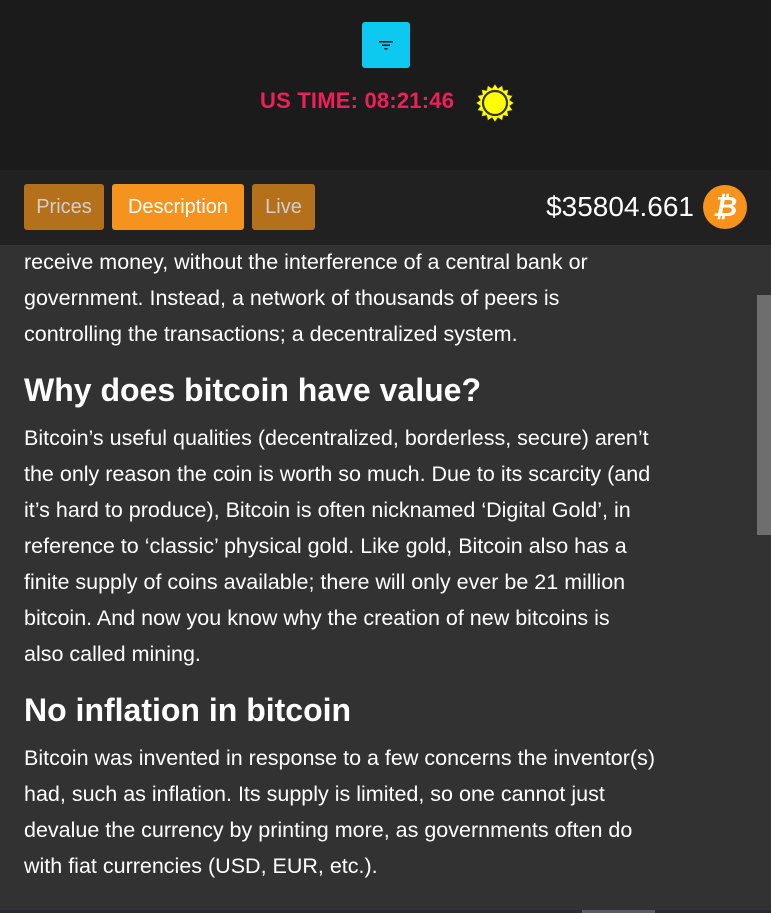  Describe the element at coordinates (725, 207) in the screenshot. I see `bitcoin-icon: ₿` at that location.